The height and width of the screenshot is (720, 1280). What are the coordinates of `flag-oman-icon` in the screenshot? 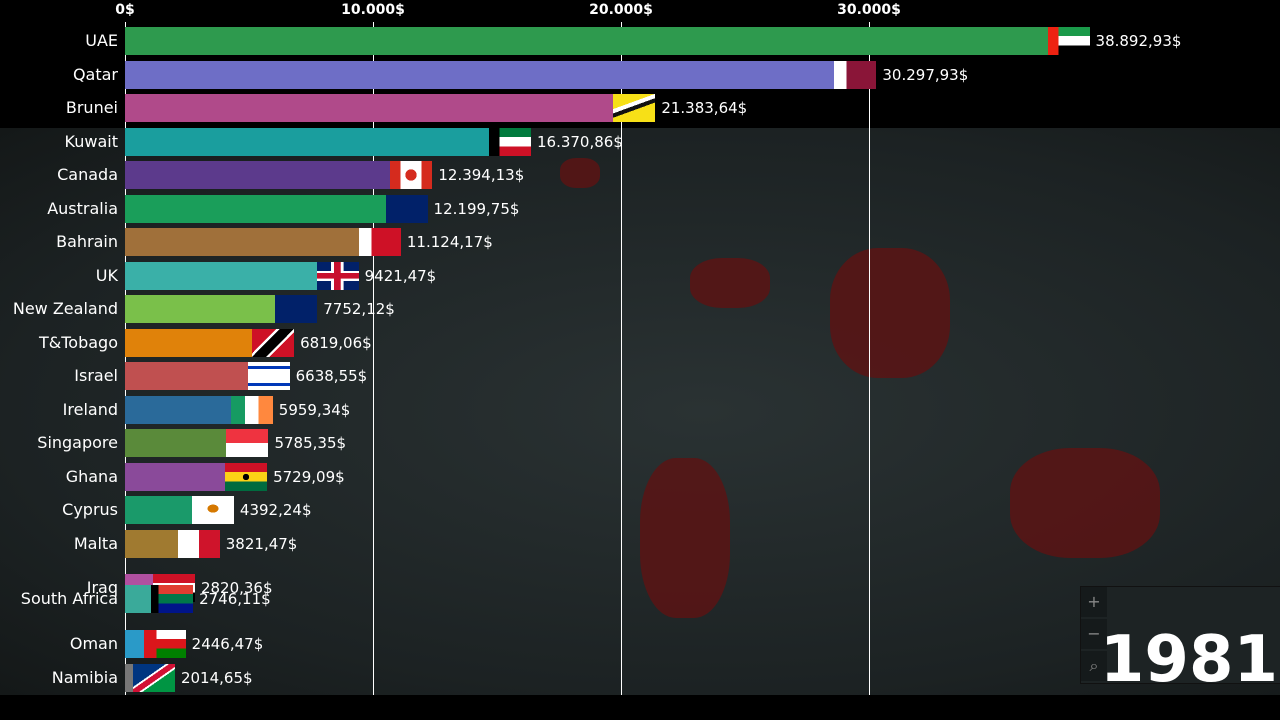 It's located at (164, 644).